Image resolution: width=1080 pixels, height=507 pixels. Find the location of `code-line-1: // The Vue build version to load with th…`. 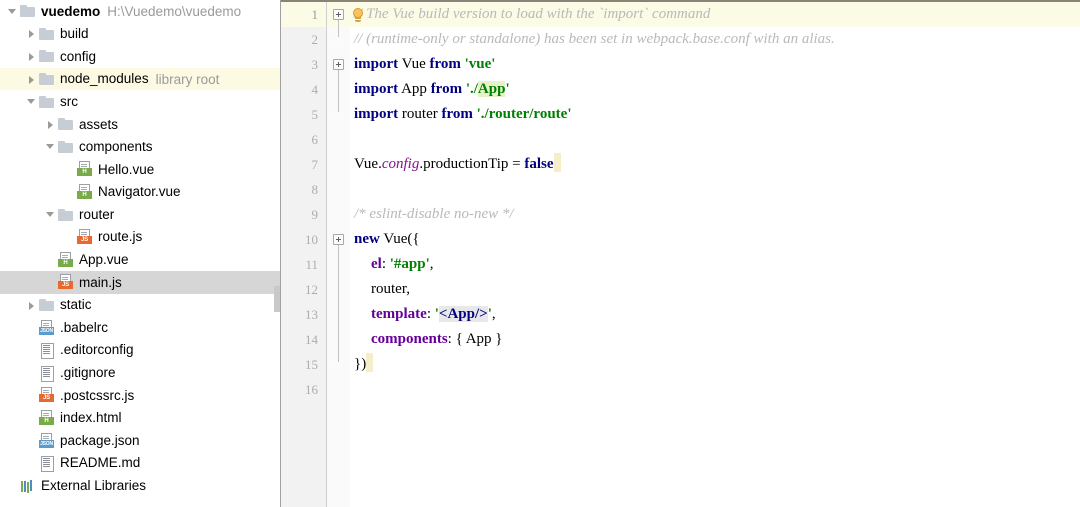

code-line-1: // The Vue build version to load with th… is located at coordinates (532, 14).